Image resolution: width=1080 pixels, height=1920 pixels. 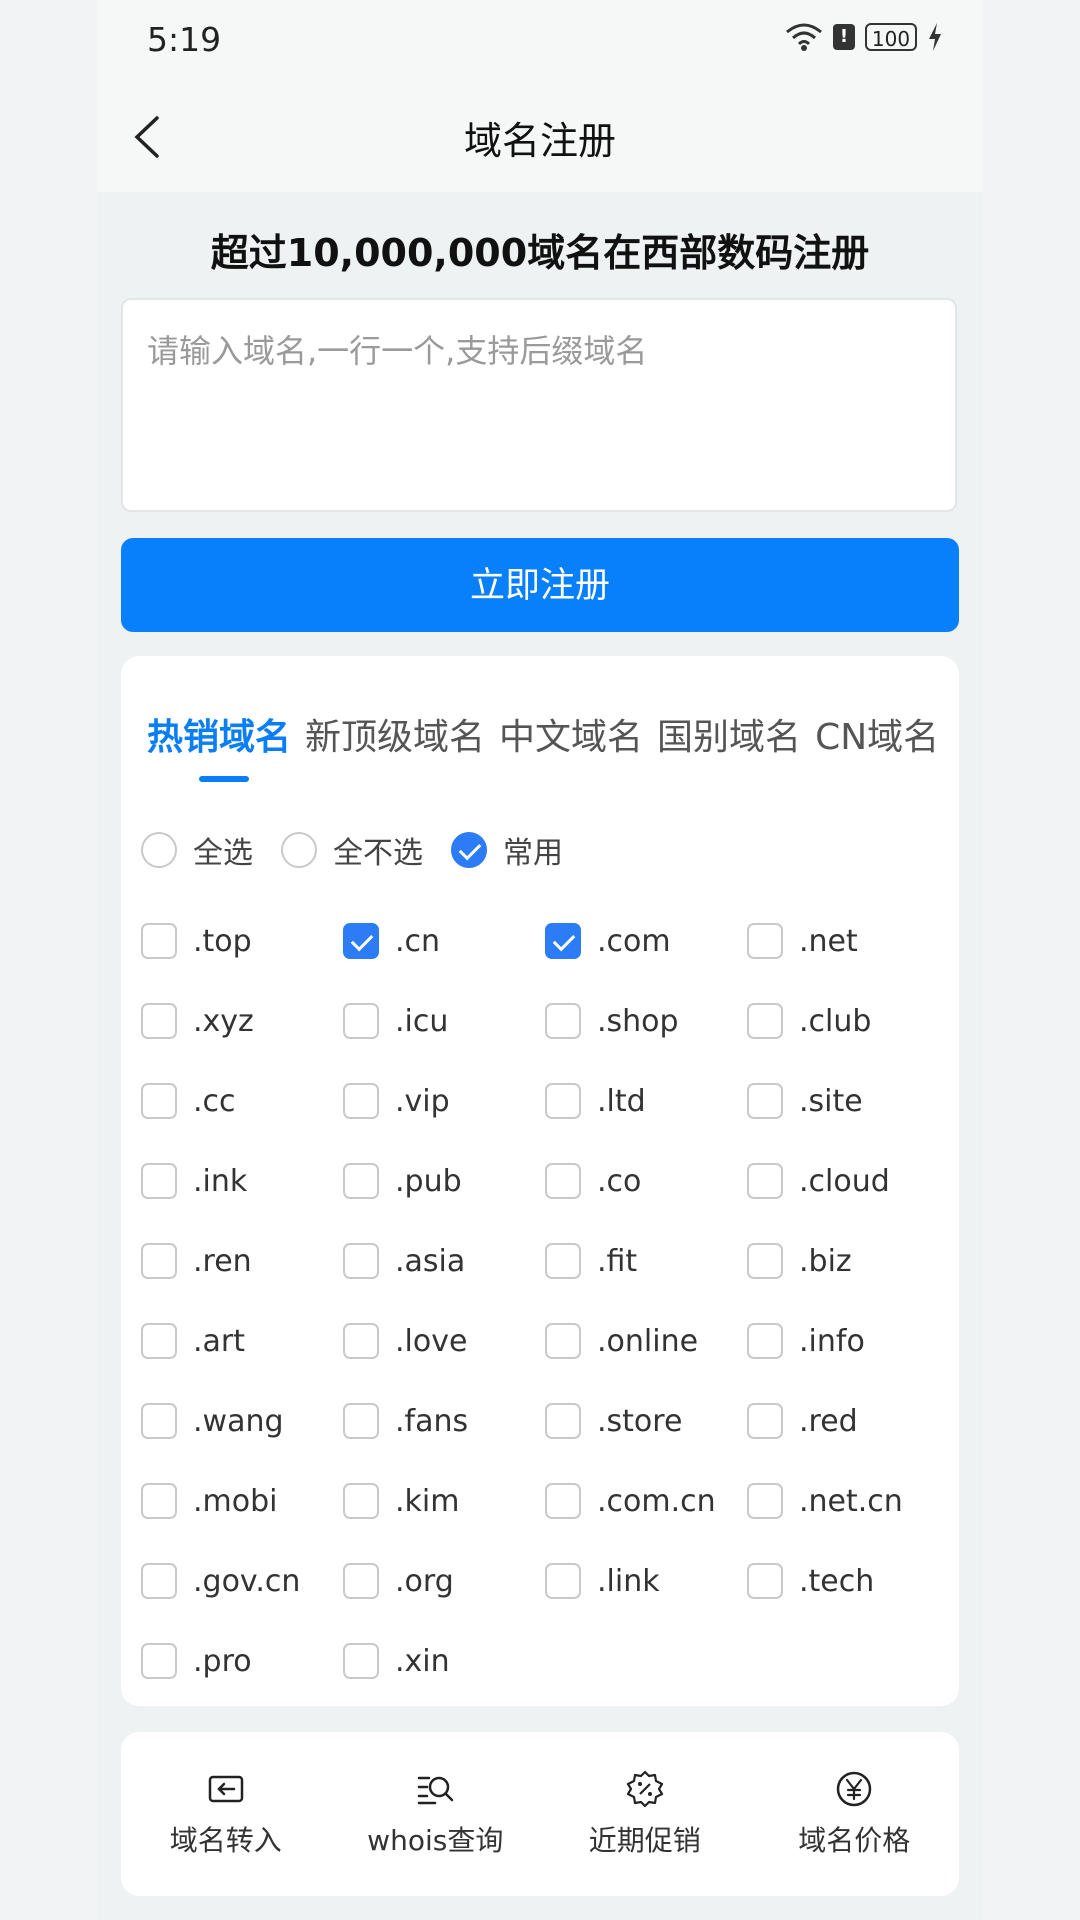 I want to click on suffix-item: .vip, so click(x=444, y=1101).